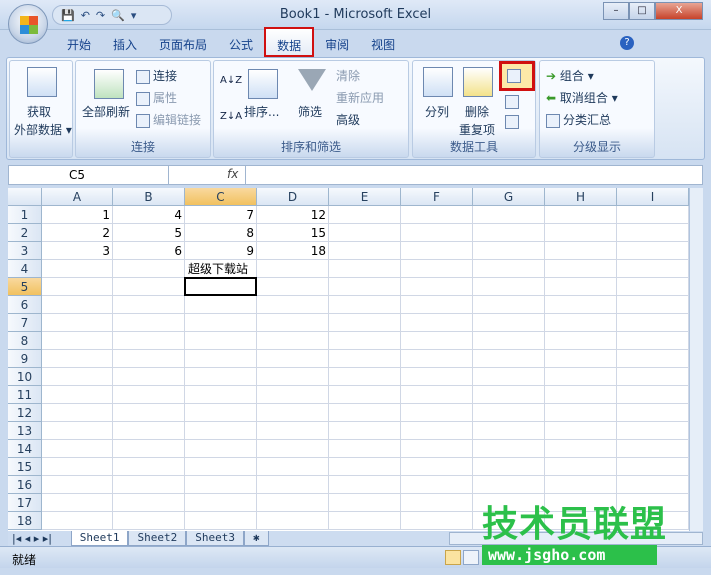  Describe the element at coordinates (99, 538) in the screenshot. I see `sheet-tab-1: Sheet1` at that location.